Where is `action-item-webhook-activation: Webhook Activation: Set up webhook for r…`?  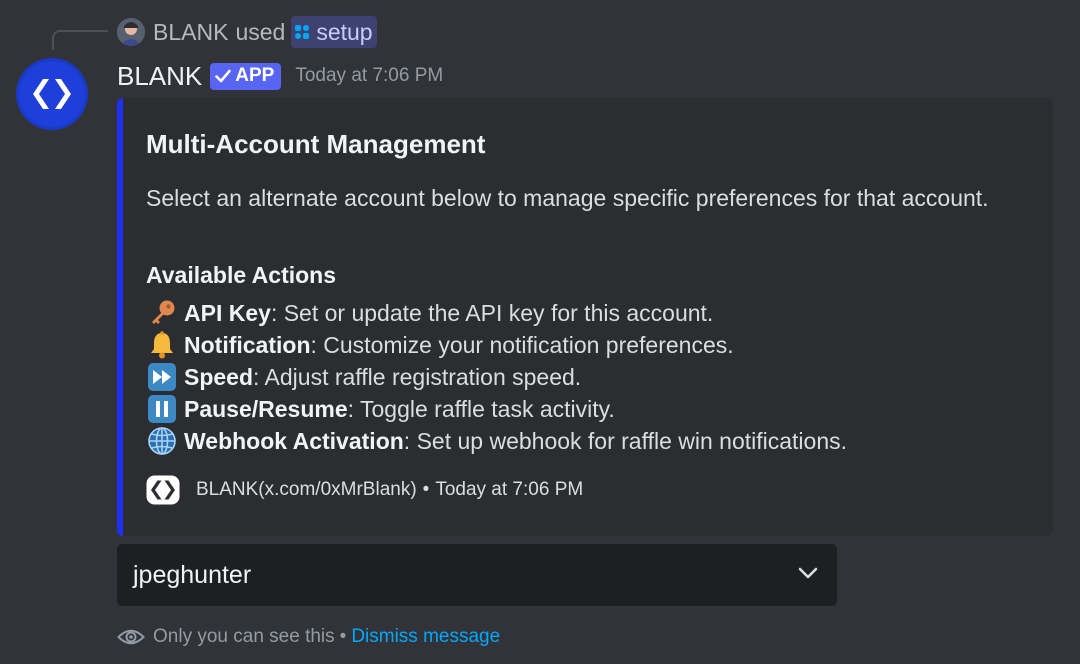
action-item-webhook-activation: Webhook Activation: Set up webhook for r… is located at coordinates (496, 441).